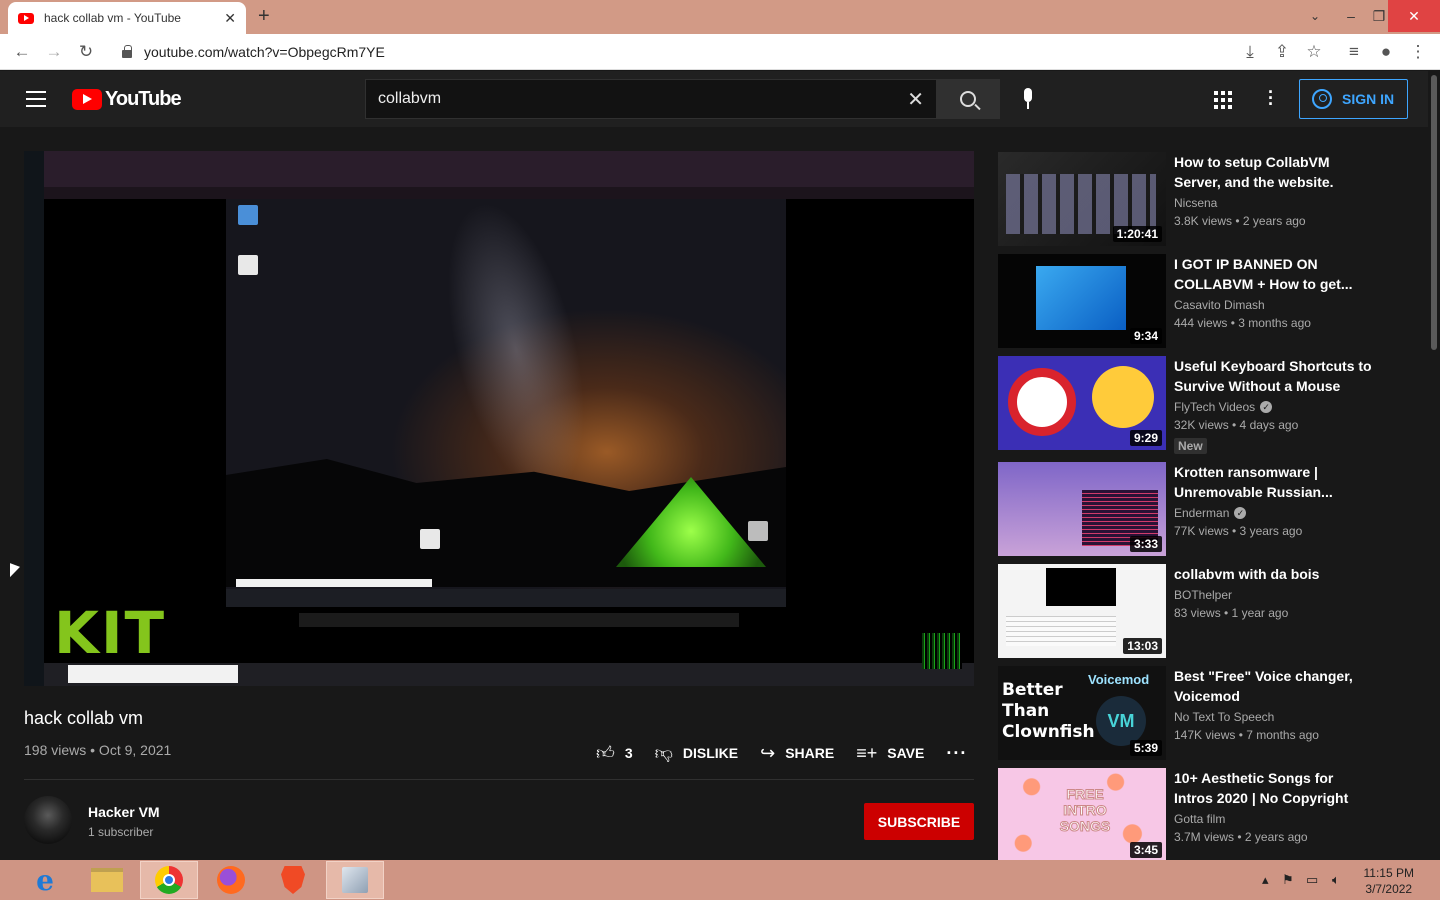  I want to click on playlist-add-icon: ≡+, so click(867, 752).